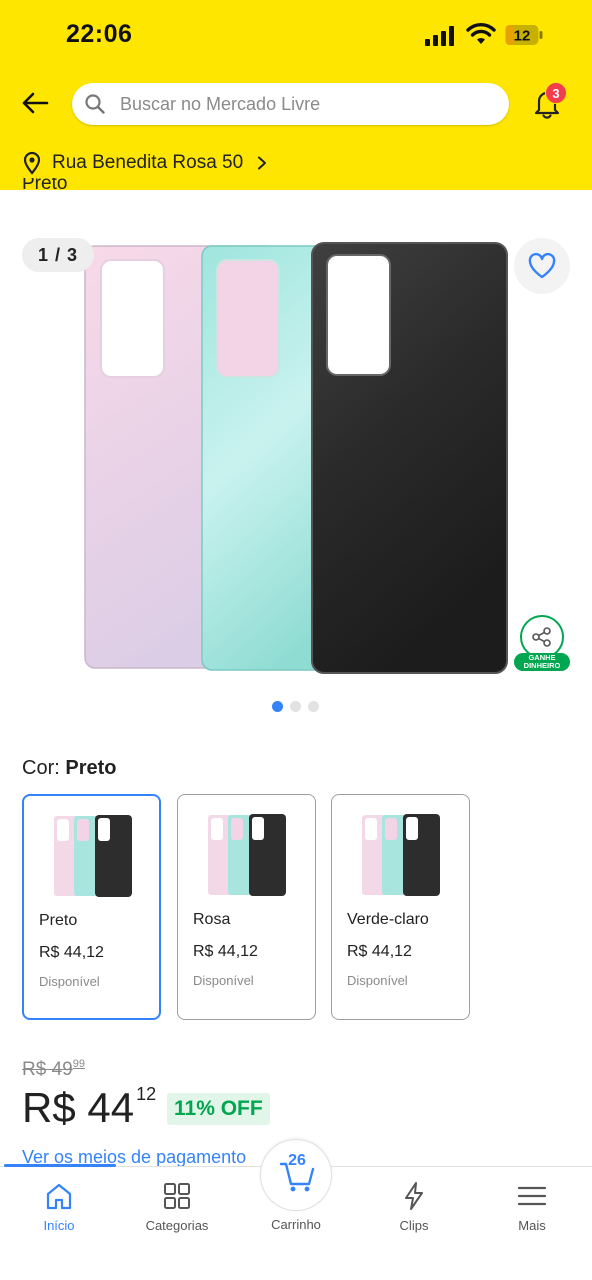 This screenshot has width=592, height=1280. What do you see at coordinates (262, 163) in the screenshot?
I see `chevron-right-icon` at bounding box center [262, 163].